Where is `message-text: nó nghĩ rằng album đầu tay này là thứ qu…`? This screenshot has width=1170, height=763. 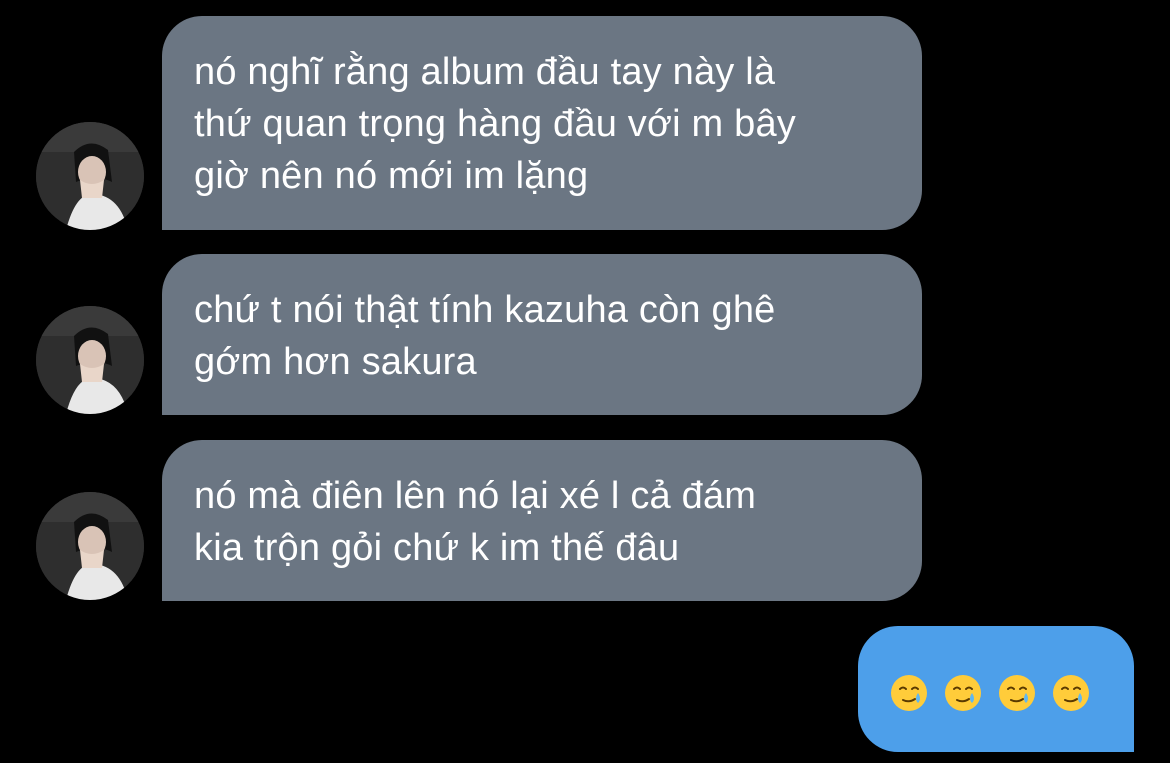
message-text: nó nghĩ rằng album đầu tay này là thứ qu… is located at coordinates (495, 124).